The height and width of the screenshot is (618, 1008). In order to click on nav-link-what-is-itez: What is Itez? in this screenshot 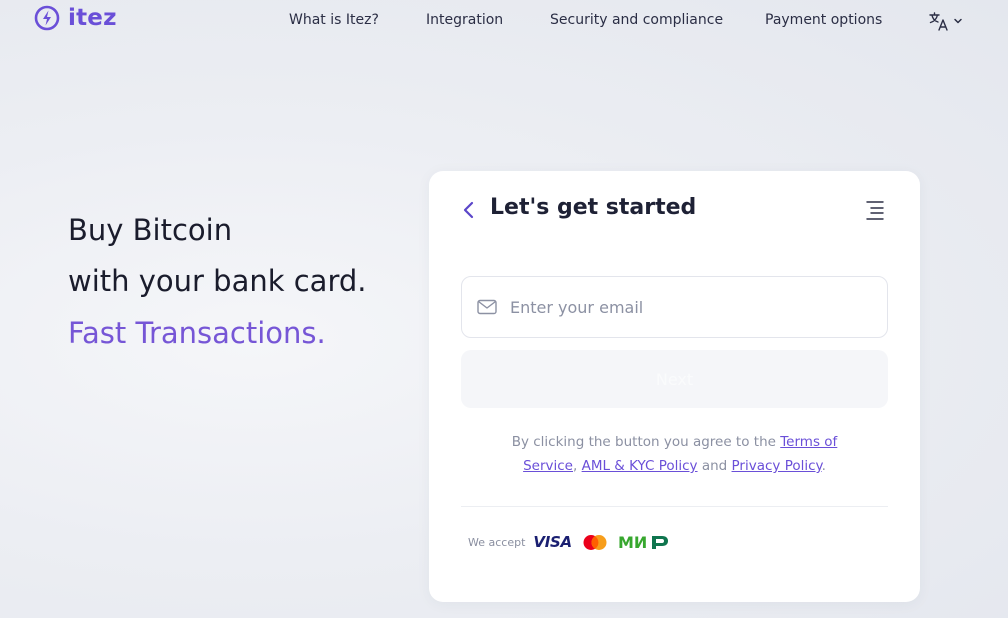, I will do `click(334, 20)`.